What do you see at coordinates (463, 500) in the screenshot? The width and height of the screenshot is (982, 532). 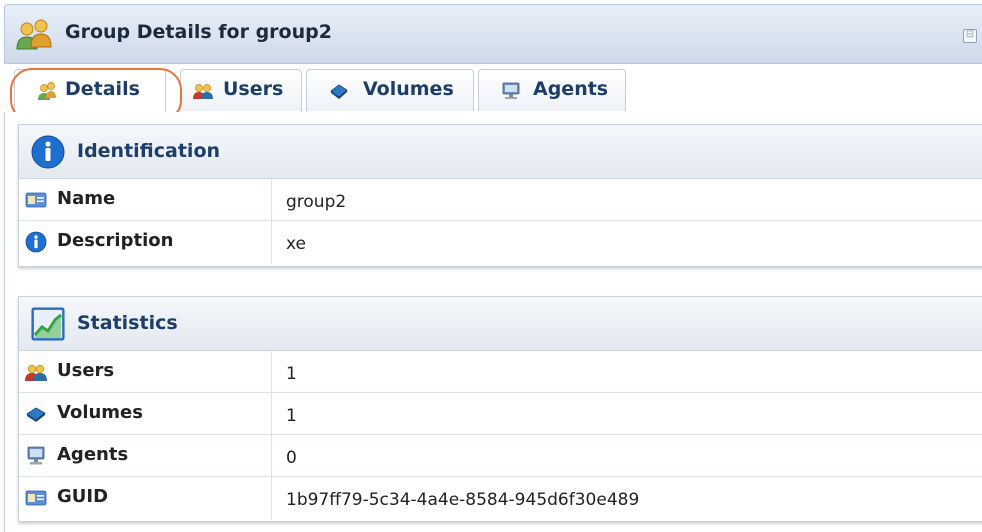 I see `field-value: 1b97ff79-5c34-4a4e-8584-945d6f30e489` at bounding box center [463, 500].